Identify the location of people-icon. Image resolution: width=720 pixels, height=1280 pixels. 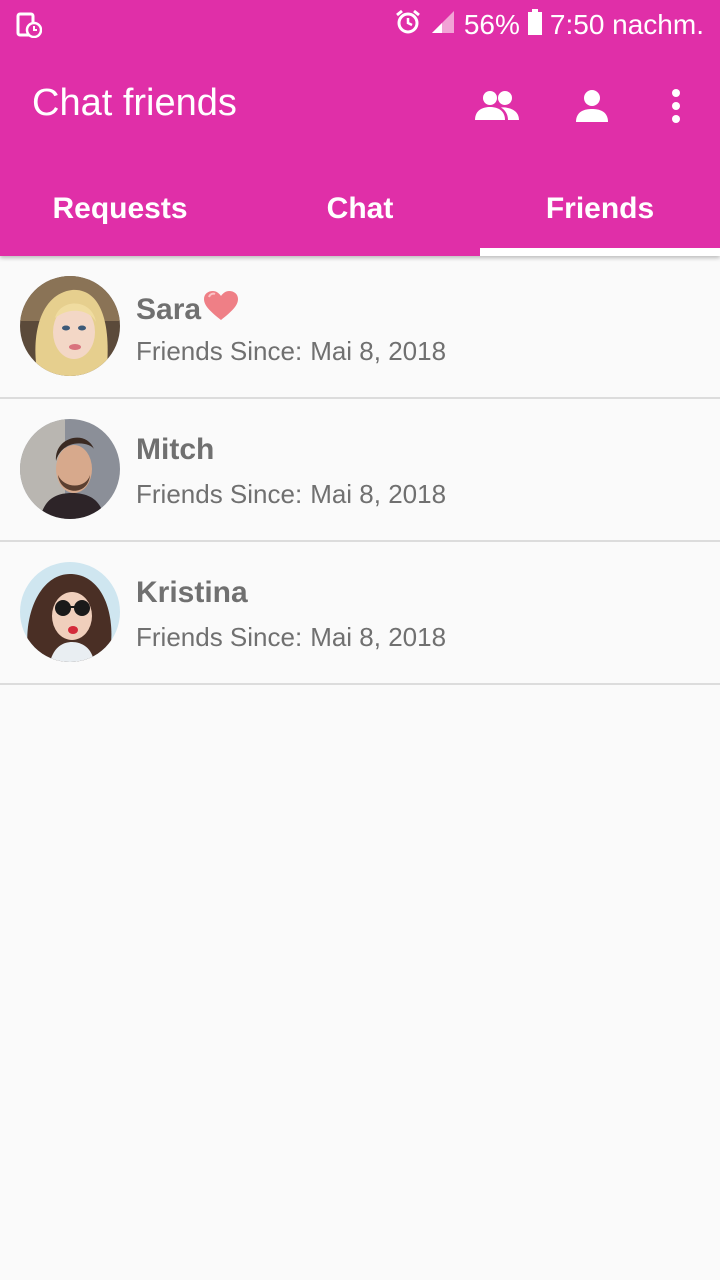
(497, 106).